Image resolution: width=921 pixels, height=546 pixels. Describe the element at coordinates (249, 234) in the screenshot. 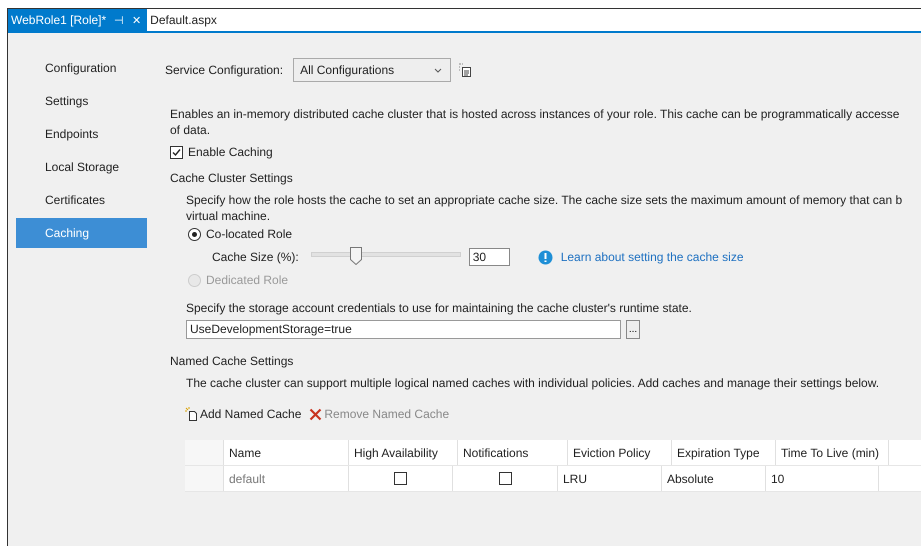

I see `radio-label: Co-located Role` at that location.